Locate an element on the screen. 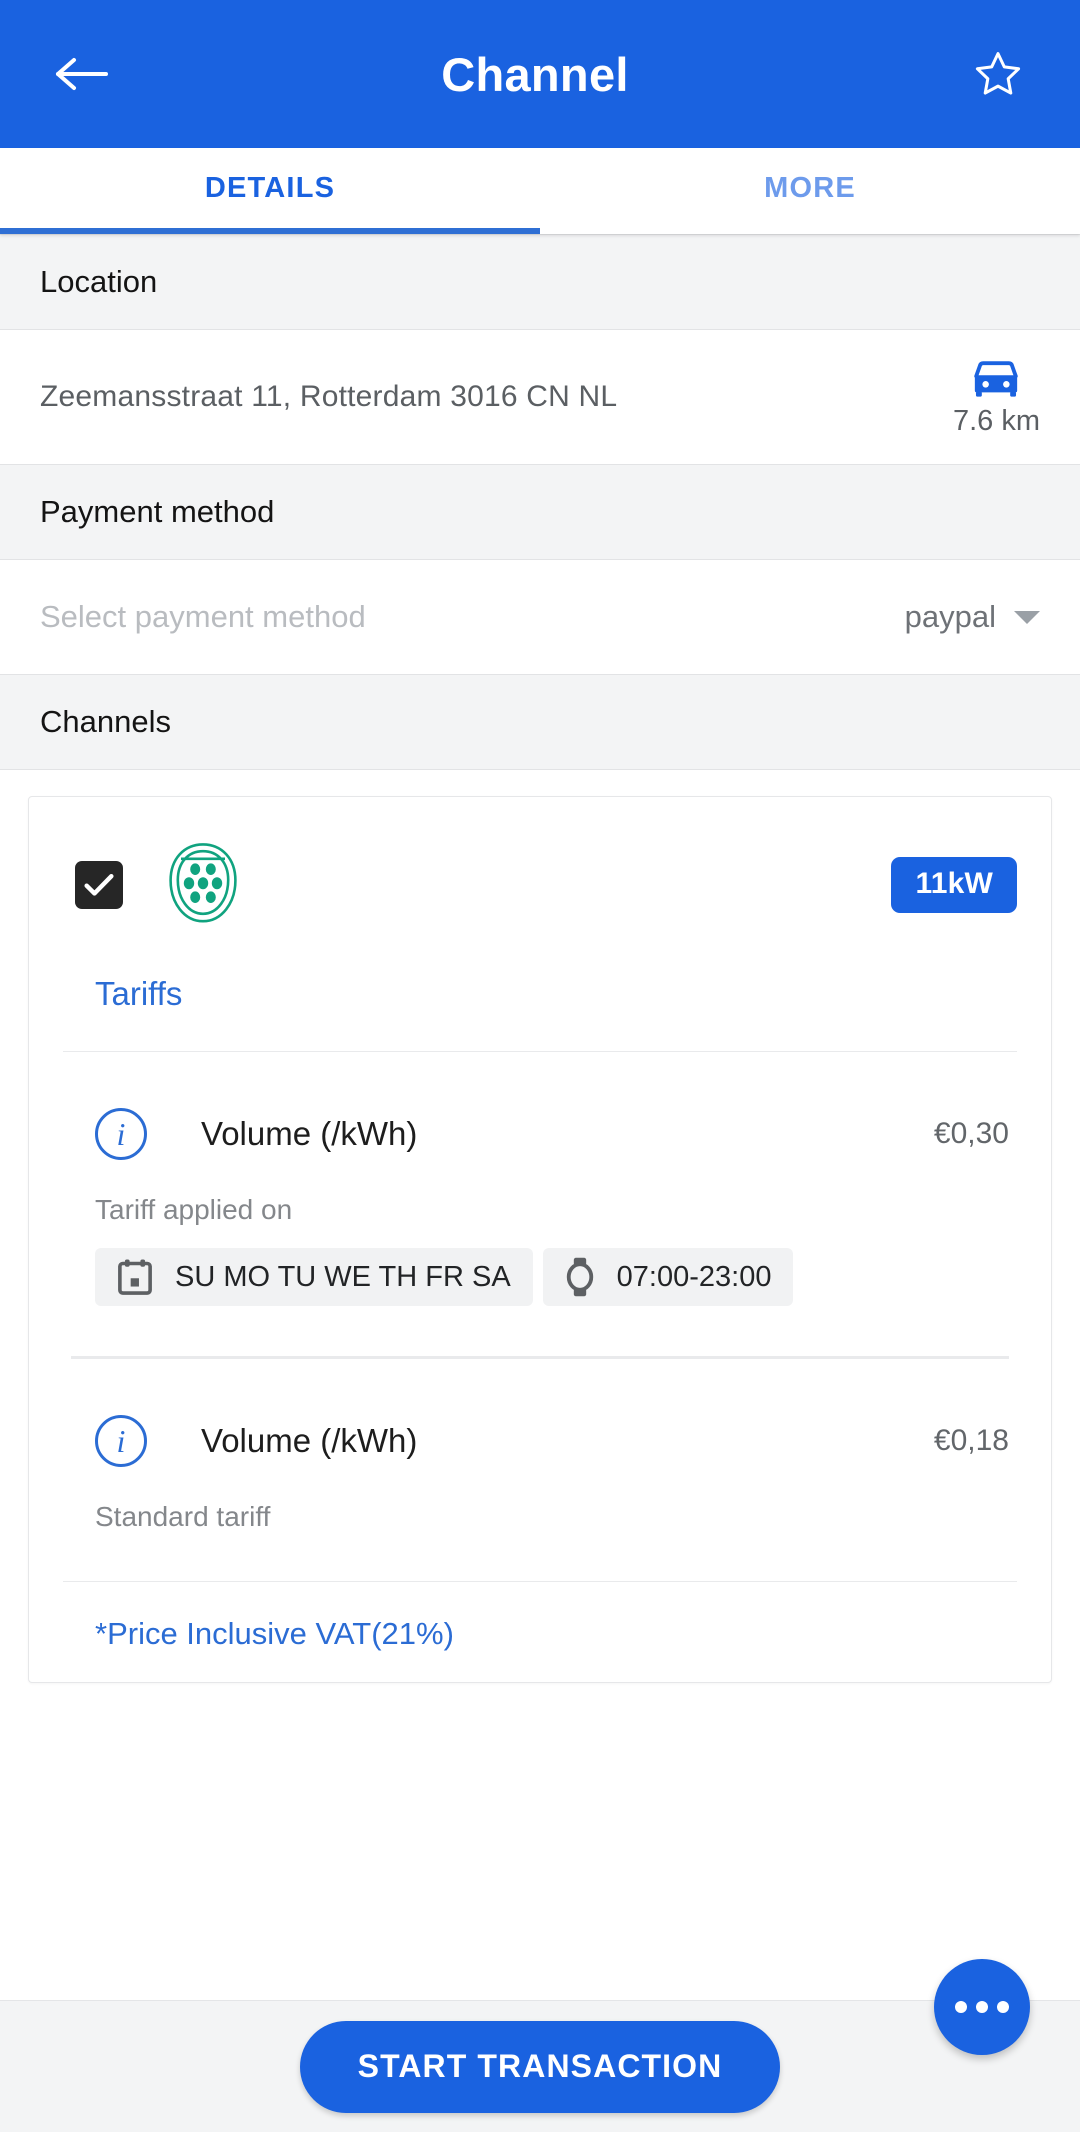  star-outline-icon is located at coordinates (998, 73).